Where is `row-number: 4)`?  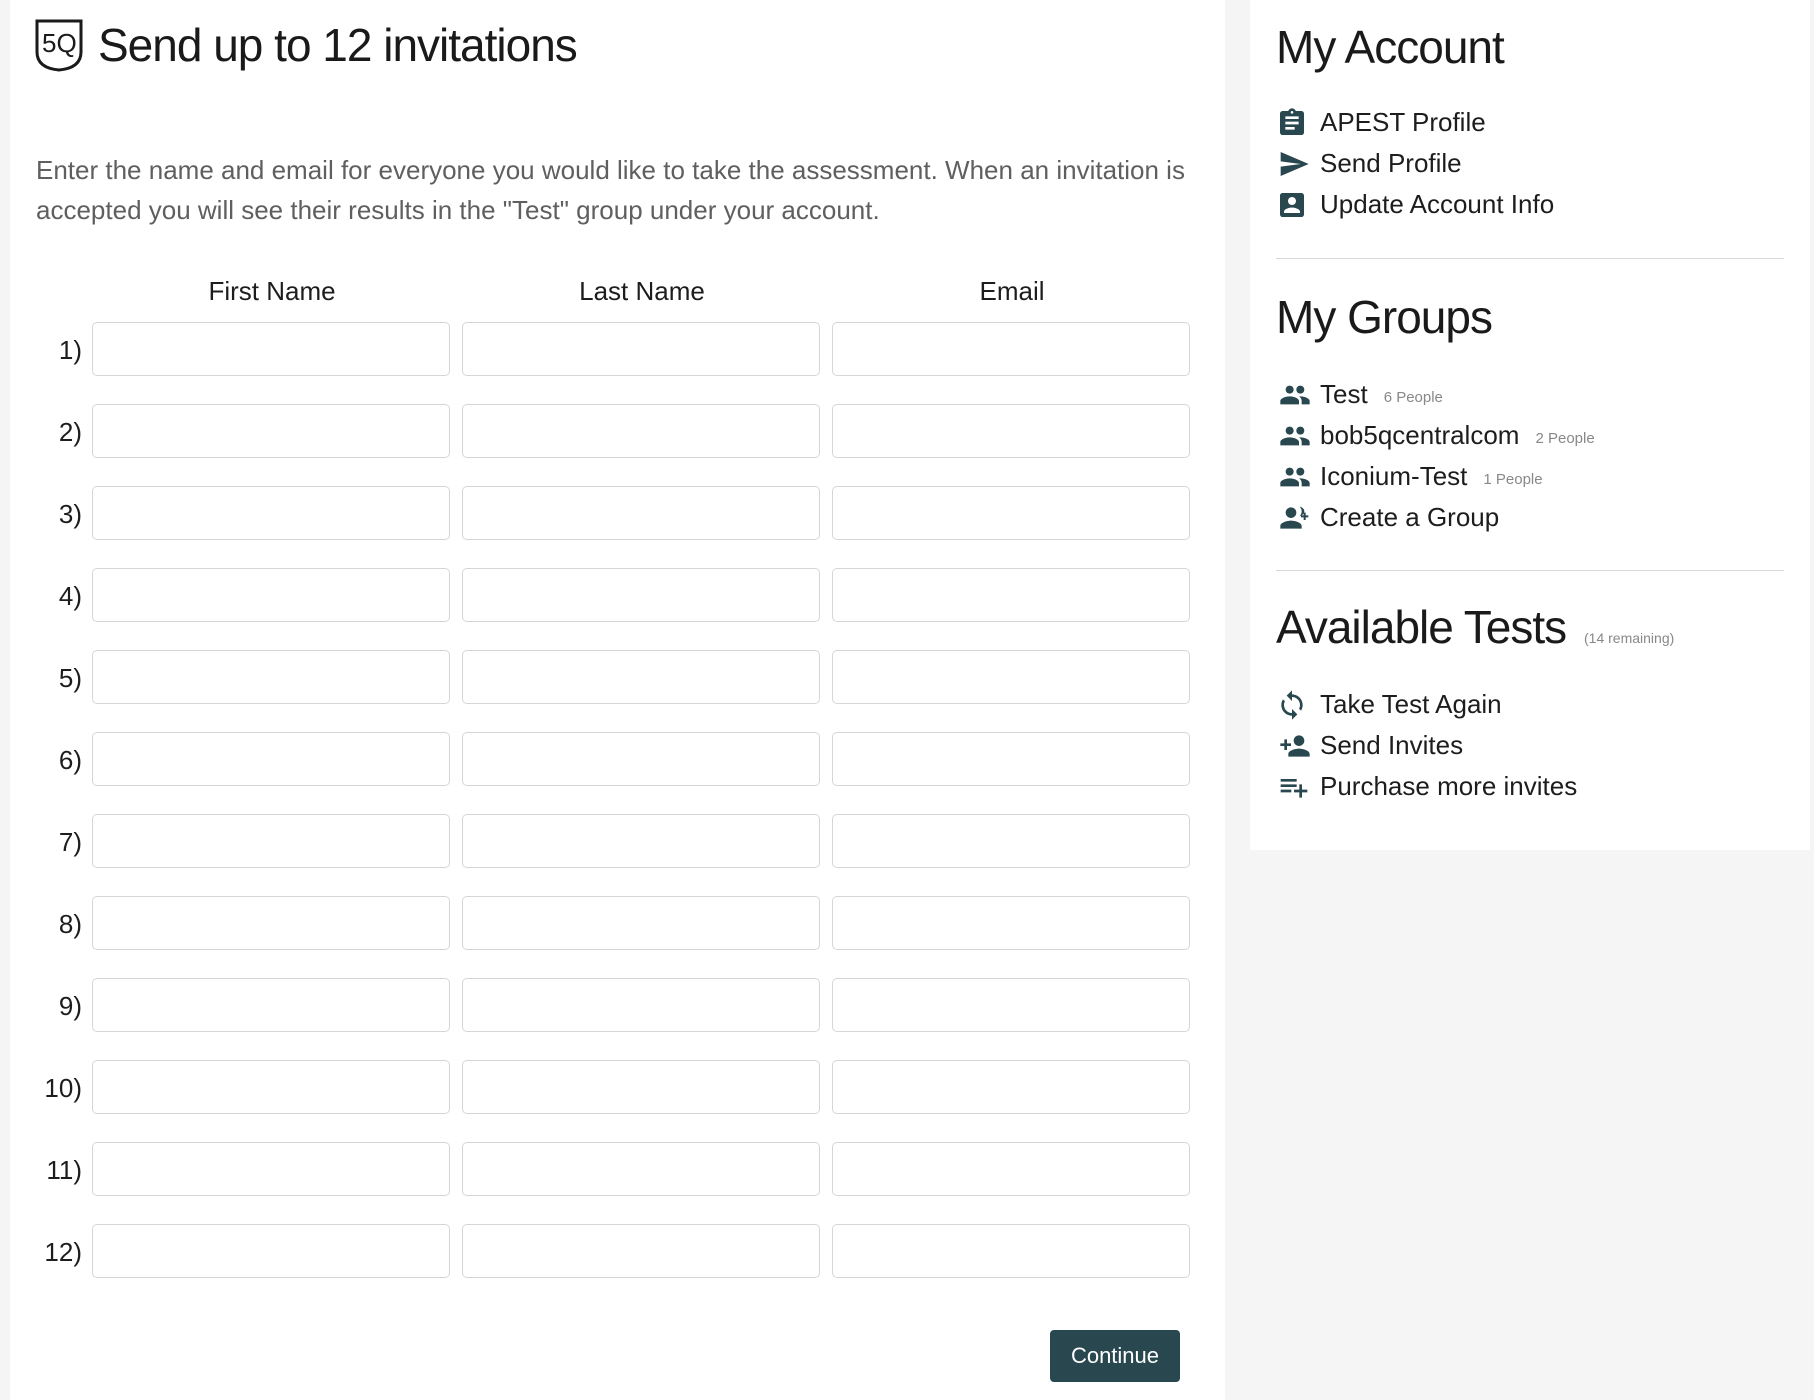 row-number: 4) is located at coordinates (70, 596).